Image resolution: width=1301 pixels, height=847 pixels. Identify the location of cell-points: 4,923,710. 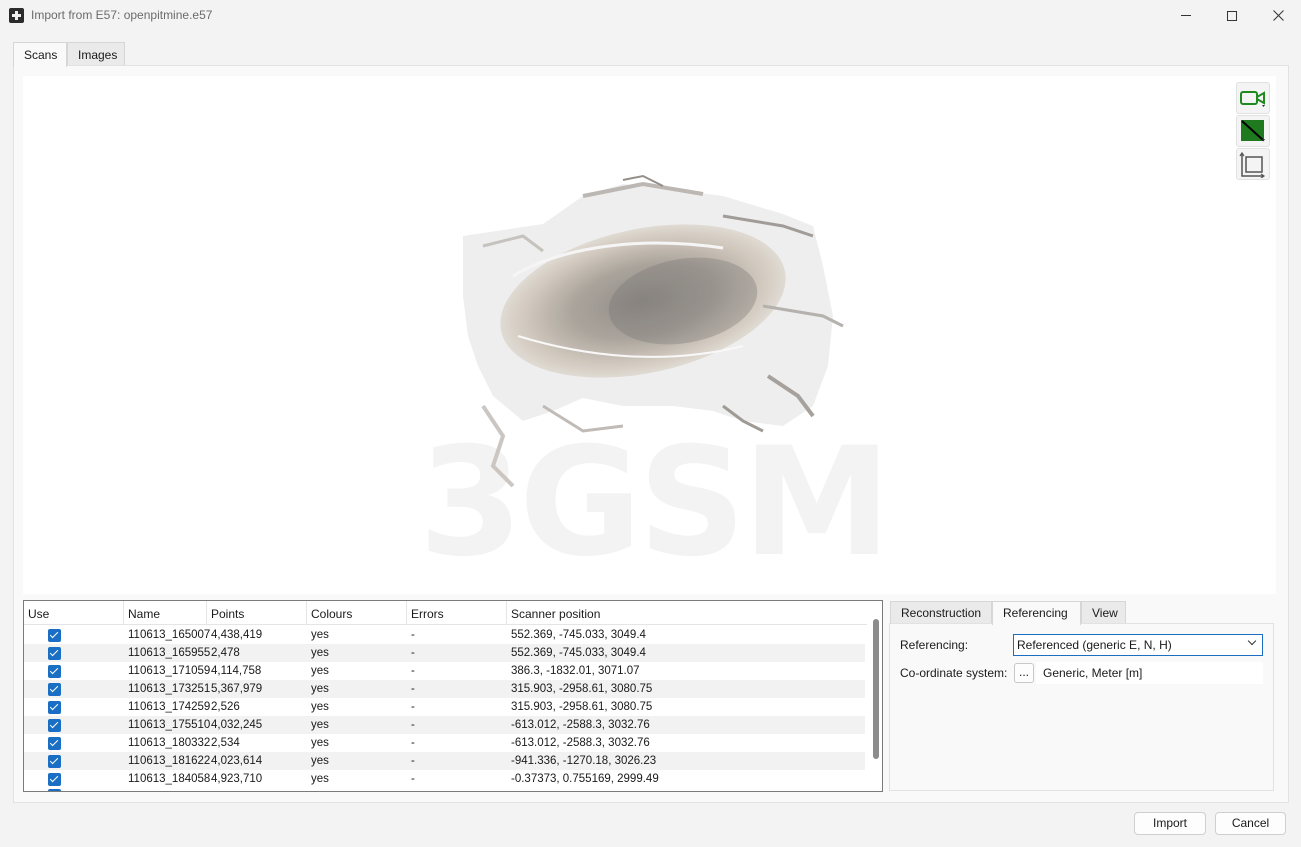
(237, 779).